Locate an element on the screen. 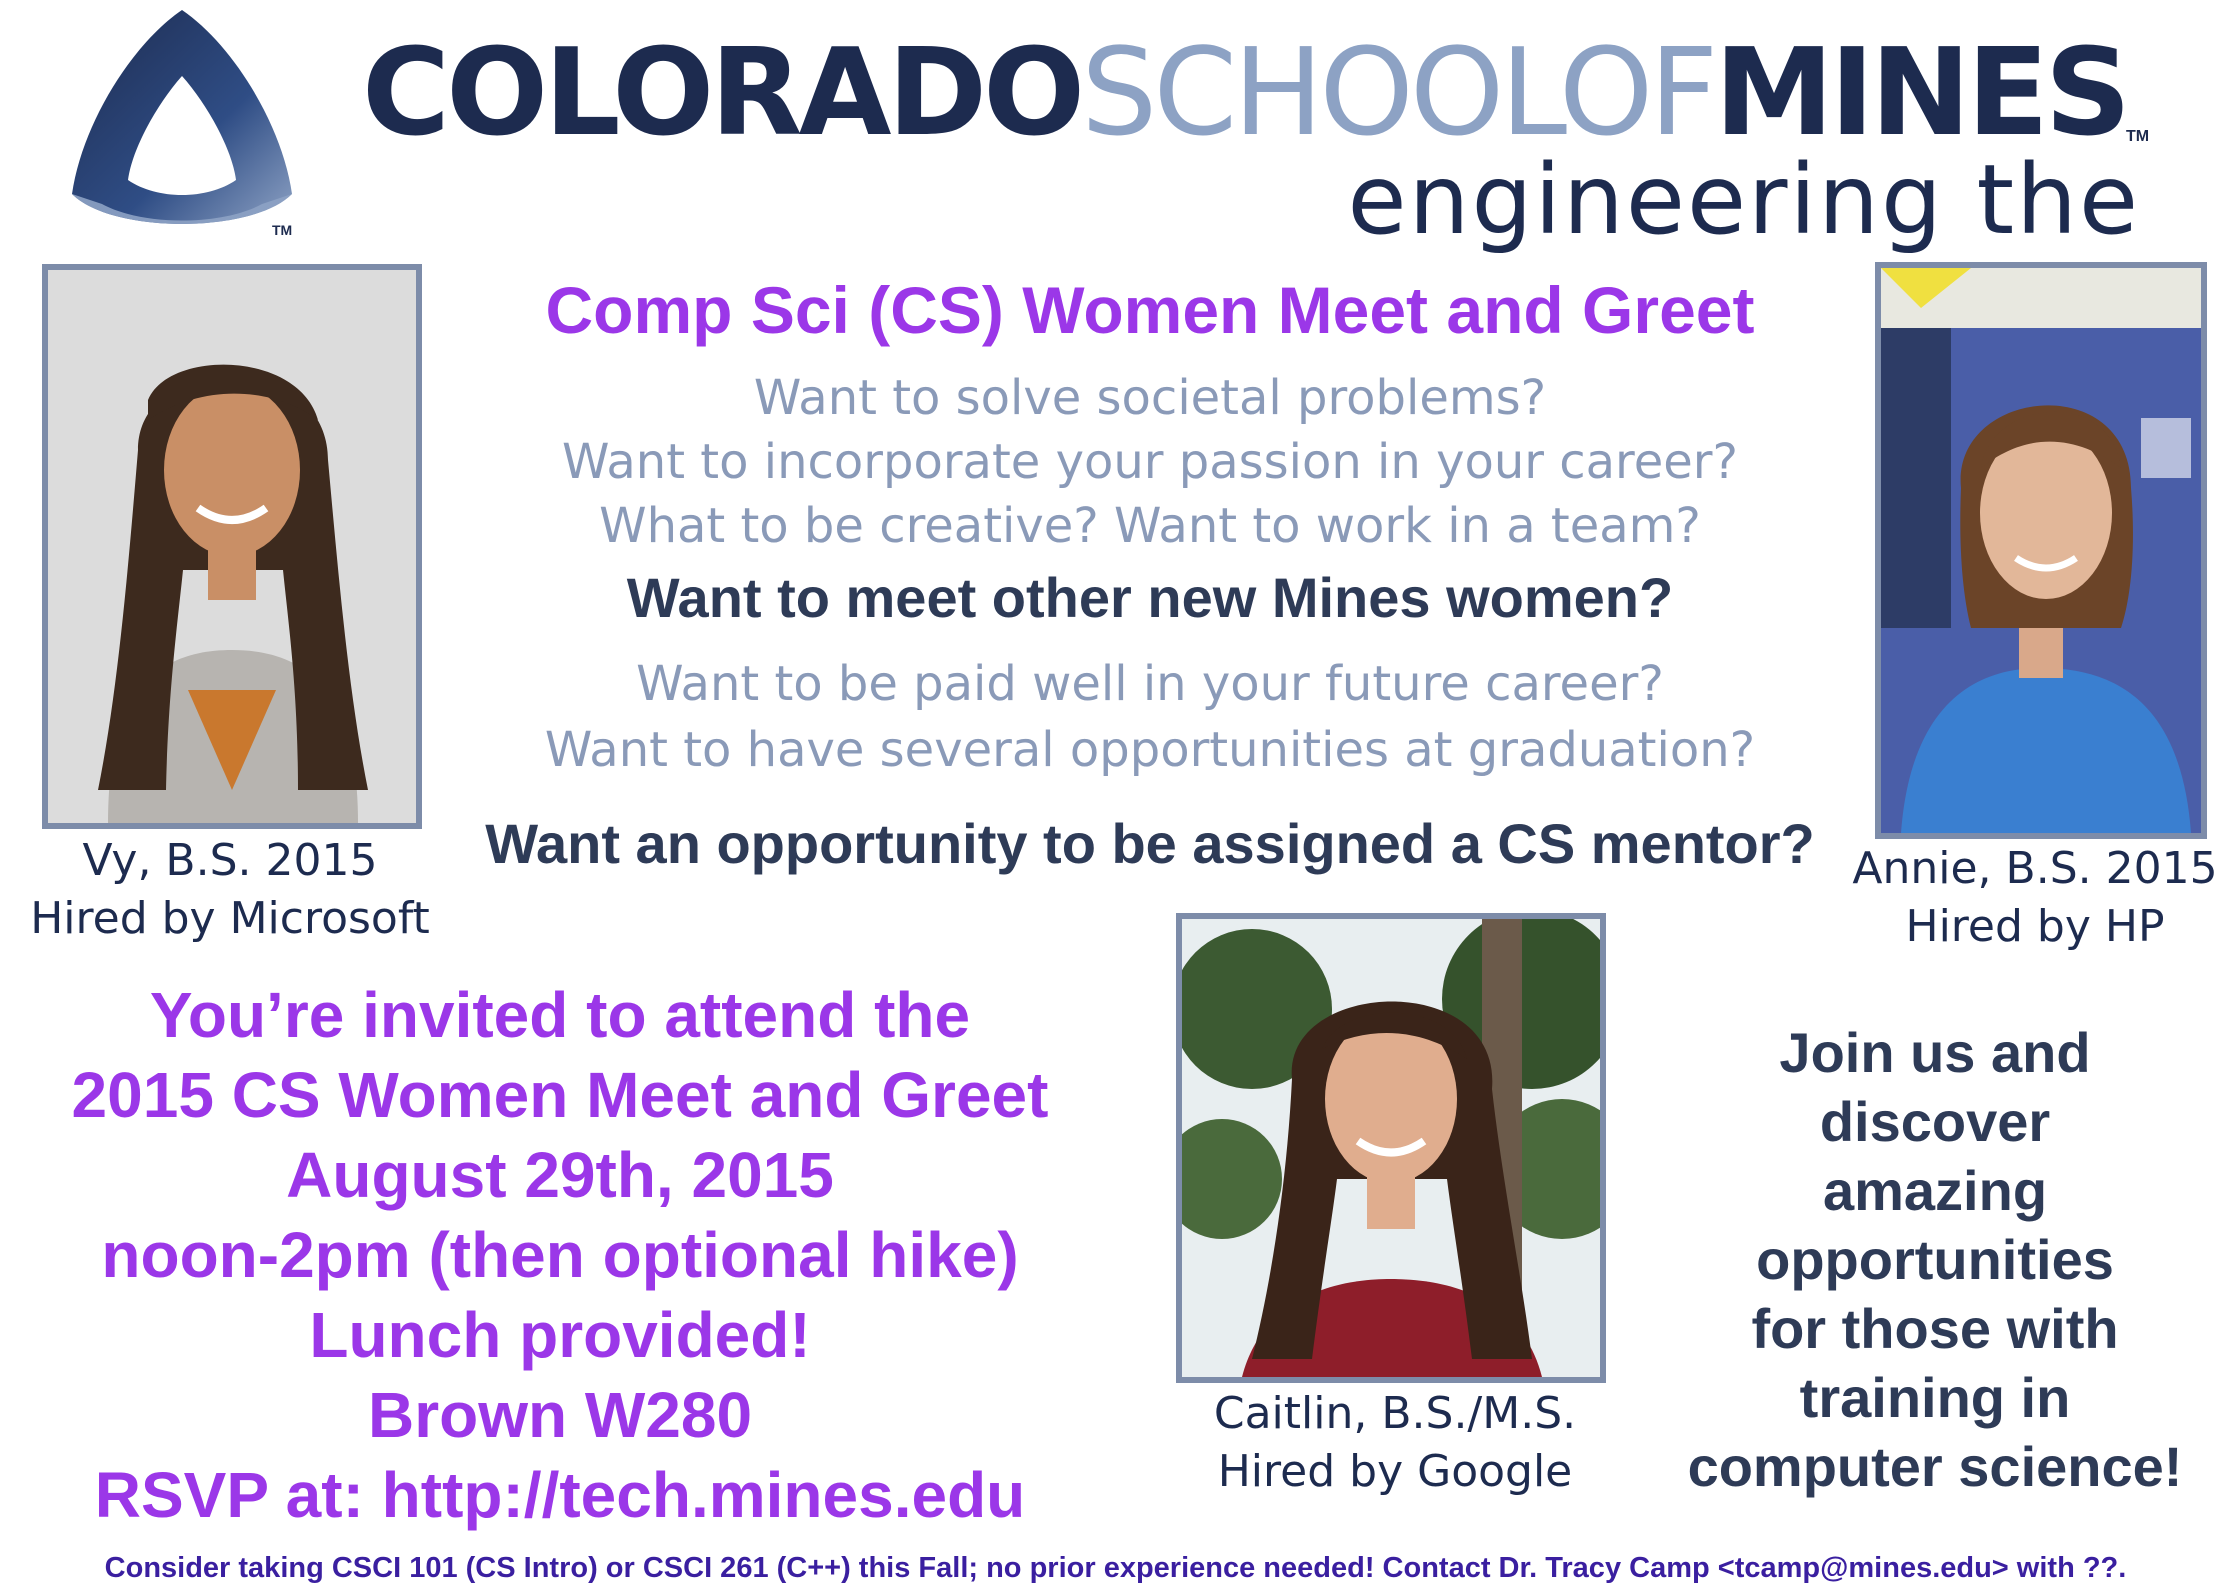 The image size is (2231, 1595). invite-line-event-name: 2015 CS Women Meet and Greet is located at coordinates (560, 1095).